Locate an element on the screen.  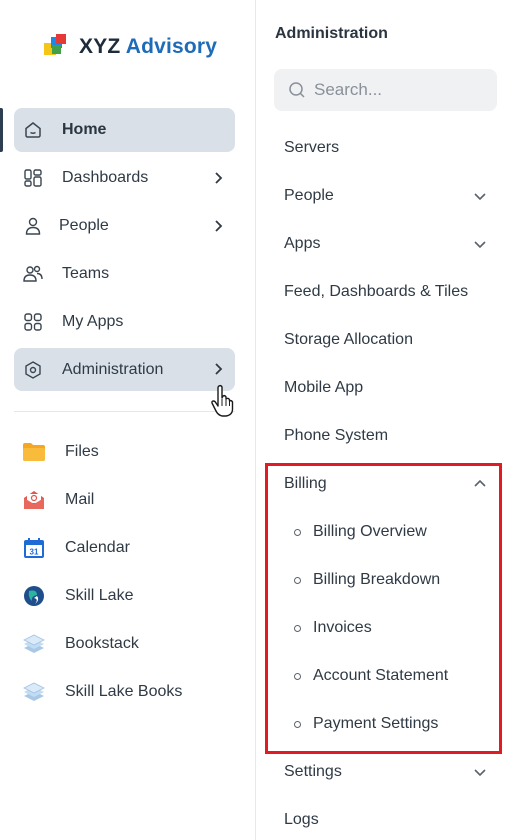
menu-item-label: Feed, Dashboards & Tiles is located at coordinates (376, 291).